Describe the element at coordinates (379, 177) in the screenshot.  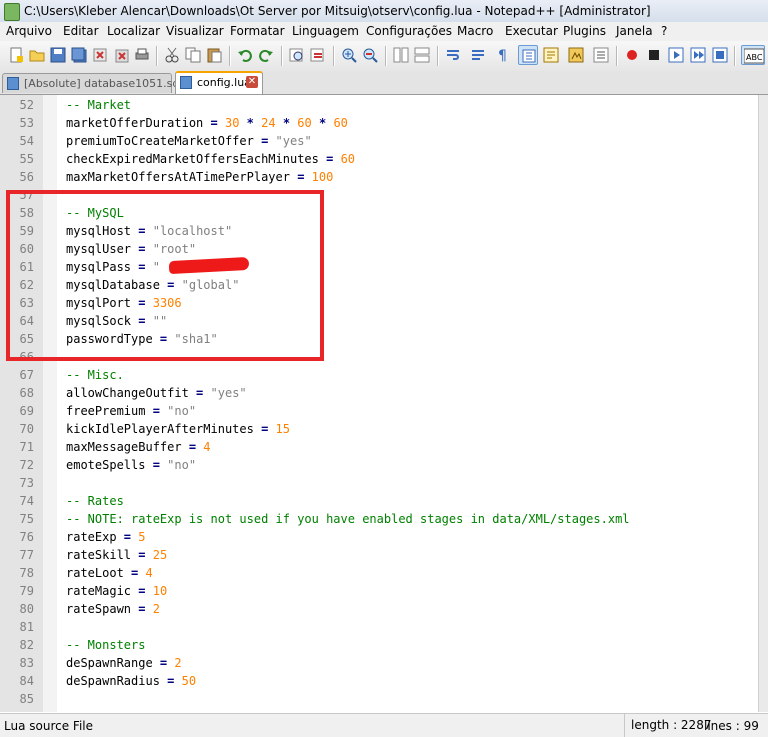
I see `code-line: 56 maxMarketOffersAtATimePerPlayer = 100` at that location.